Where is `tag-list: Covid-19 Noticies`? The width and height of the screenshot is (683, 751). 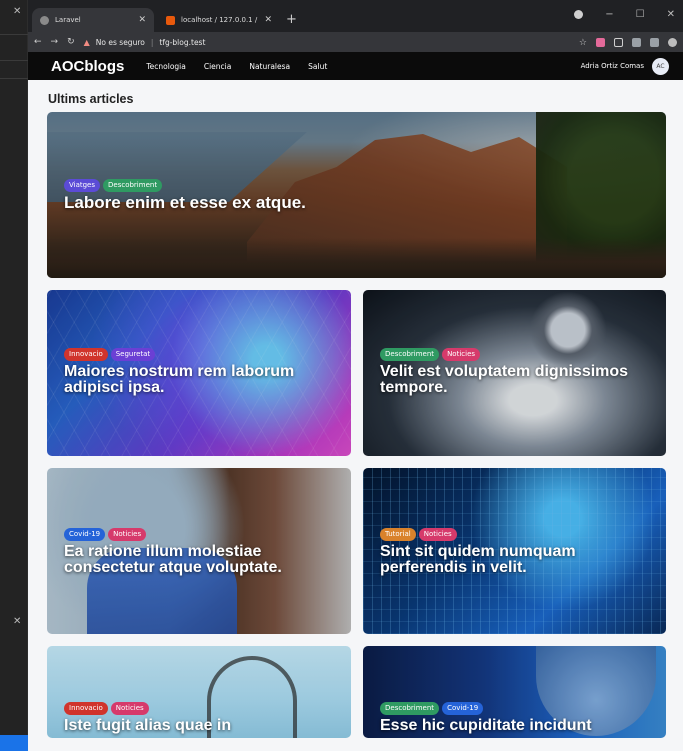 tag-list: Covid-19 Noticies is located at coordinates (202, 534).